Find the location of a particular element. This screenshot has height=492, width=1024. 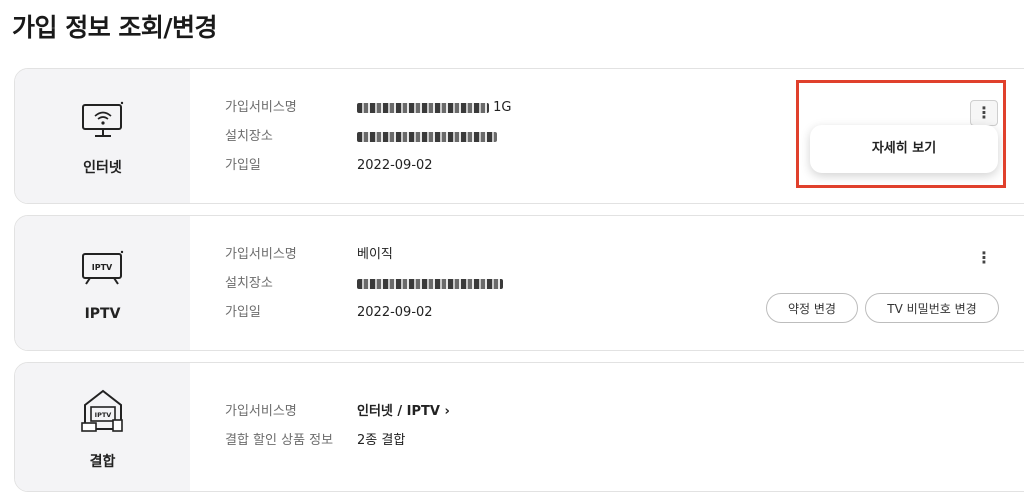

chevron-right-icon: › is located at coordinates (447, 411).